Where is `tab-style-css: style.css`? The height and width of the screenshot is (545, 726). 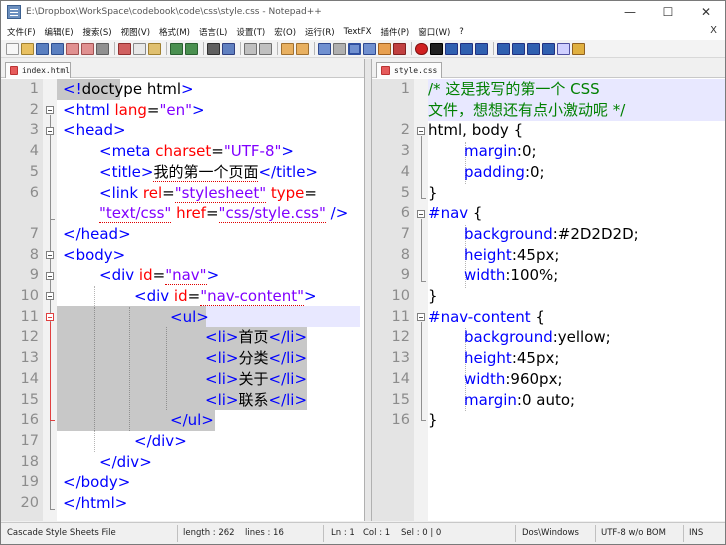
tab-style-css: style.css is located at coordinates (409, 70).